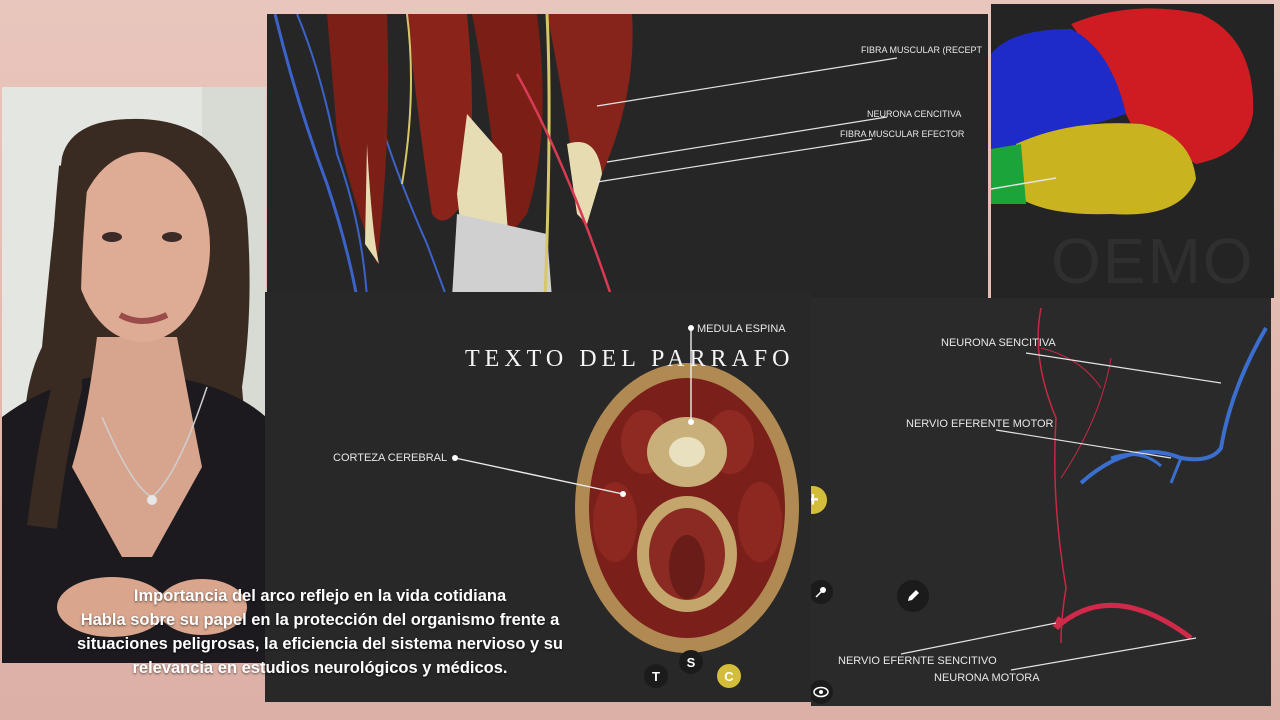 This screenshot has width=1280, height=720. I want to click on tool-s-button: S, so click(691, 662).